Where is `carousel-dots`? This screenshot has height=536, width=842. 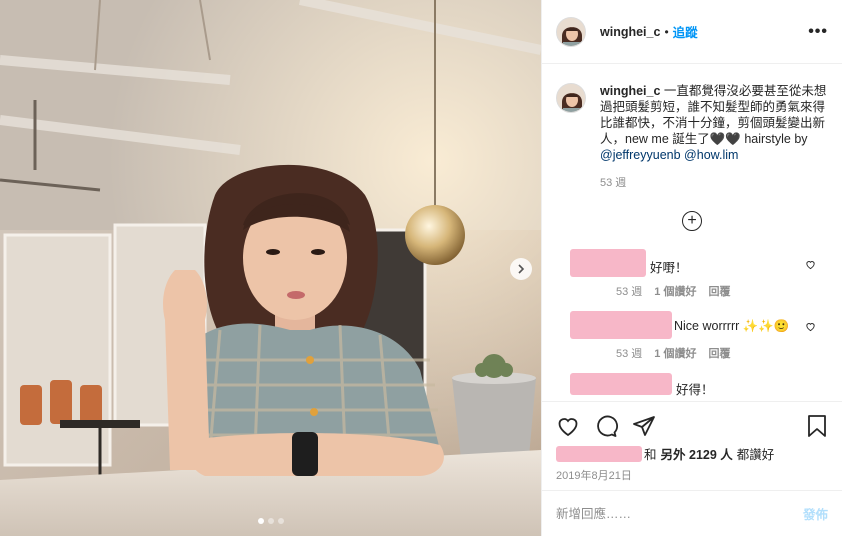 carousel-dots is located at coordinates (271, 521).